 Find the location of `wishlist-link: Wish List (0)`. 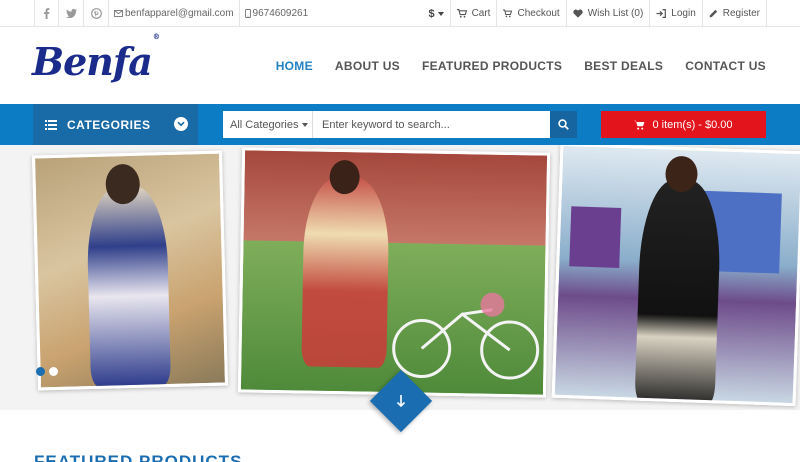

wishlist-link: Wish List (0) is located at coordinates (607, 13).